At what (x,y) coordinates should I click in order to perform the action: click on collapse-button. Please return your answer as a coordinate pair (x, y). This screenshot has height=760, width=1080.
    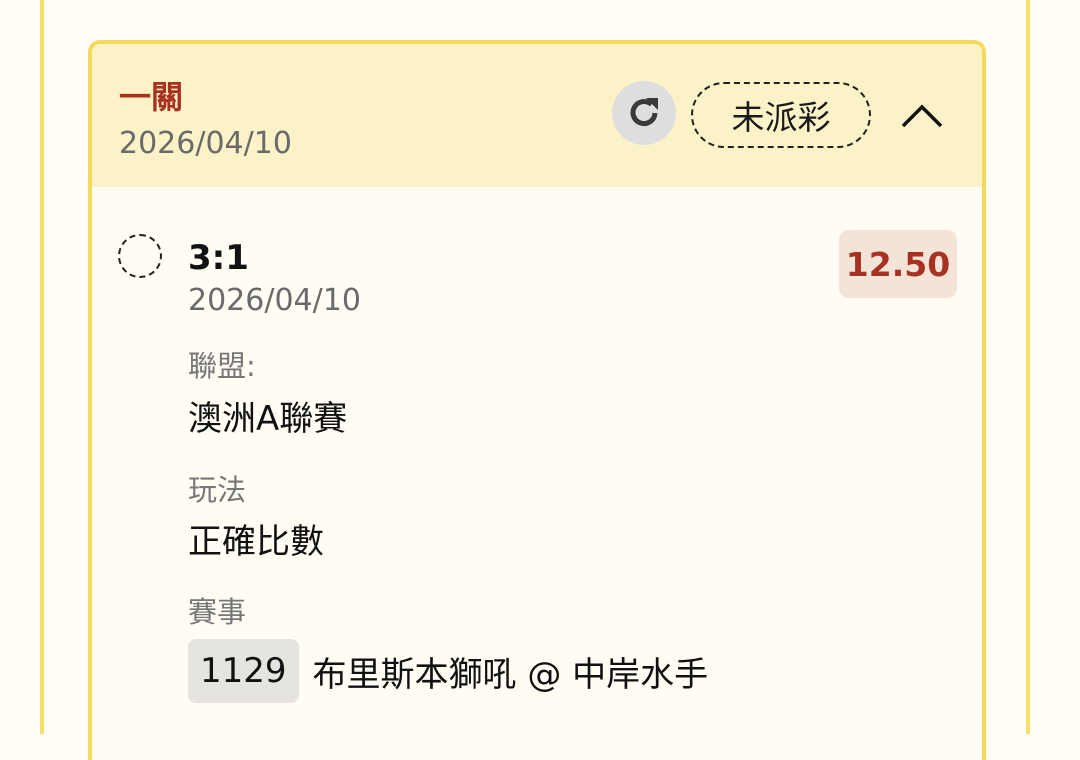
    Looking at the image, I should click on (922, 115).